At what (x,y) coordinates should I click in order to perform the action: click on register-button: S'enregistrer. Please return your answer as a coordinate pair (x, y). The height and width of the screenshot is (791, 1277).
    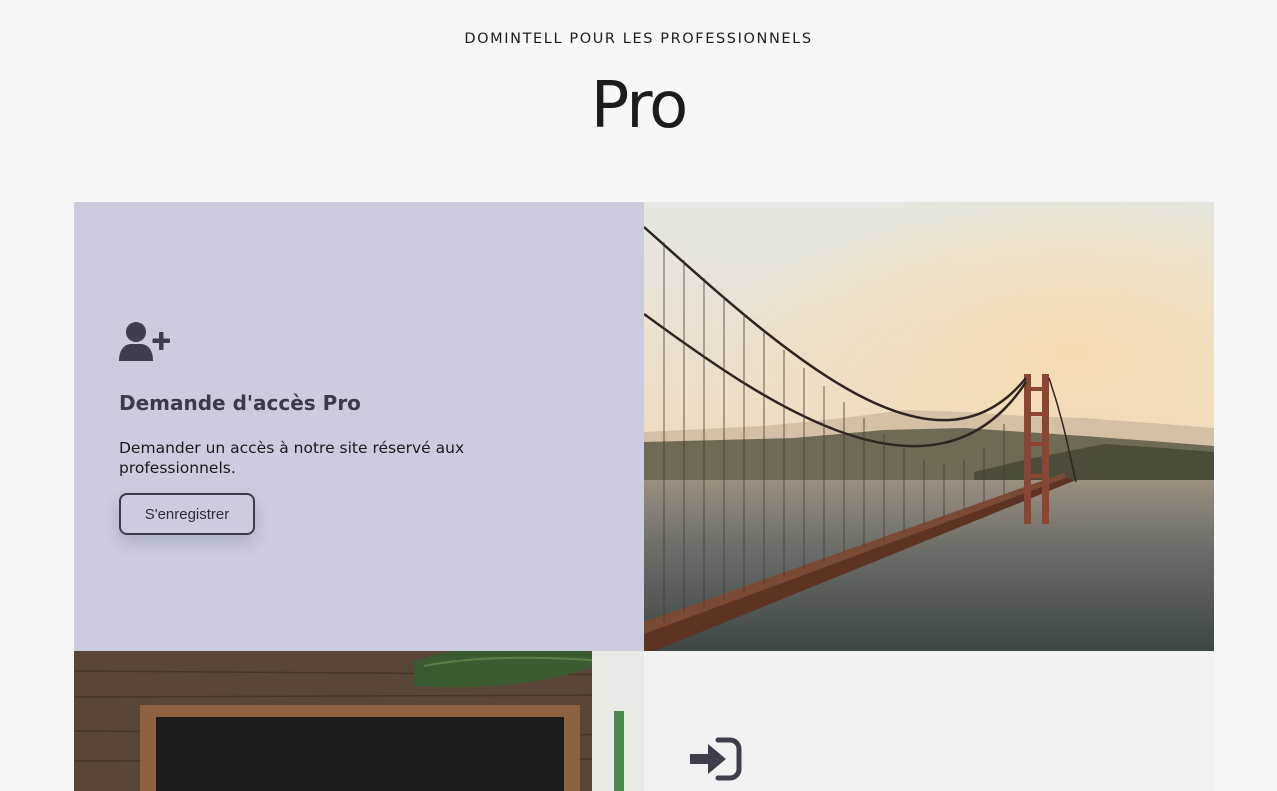
    Looking at the image, I should click on (187, 514).